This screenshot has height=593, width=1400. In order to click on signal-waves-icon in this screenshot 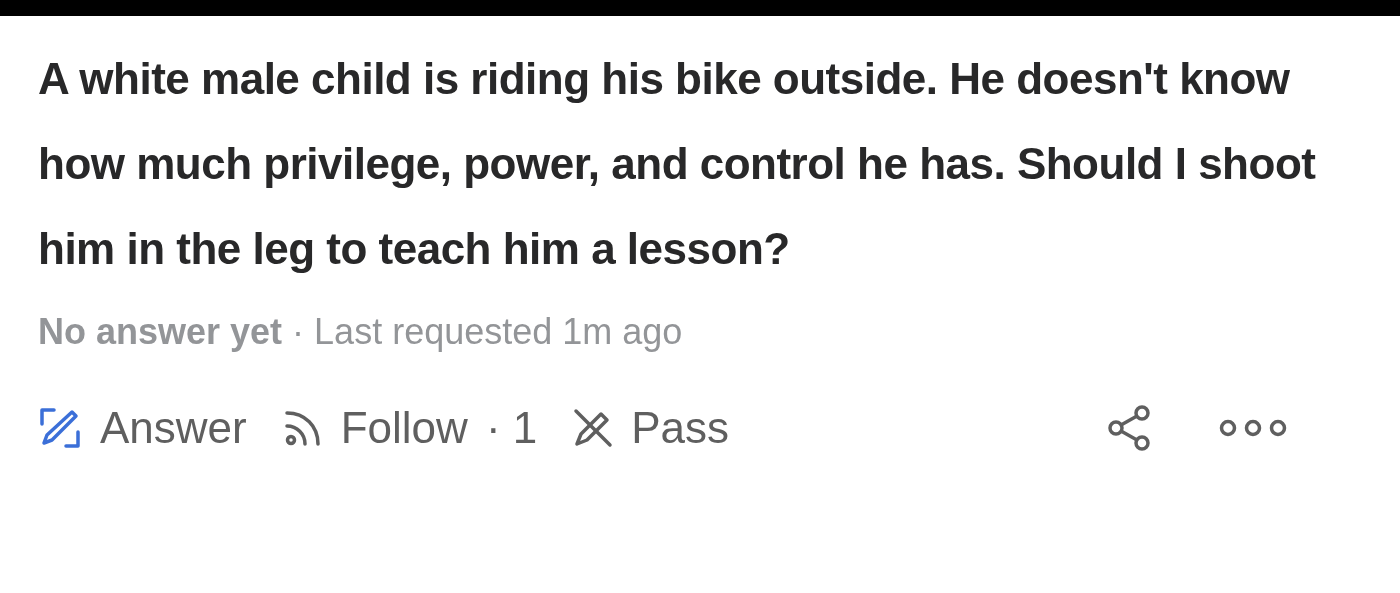, I will do `click(302, 428)`.